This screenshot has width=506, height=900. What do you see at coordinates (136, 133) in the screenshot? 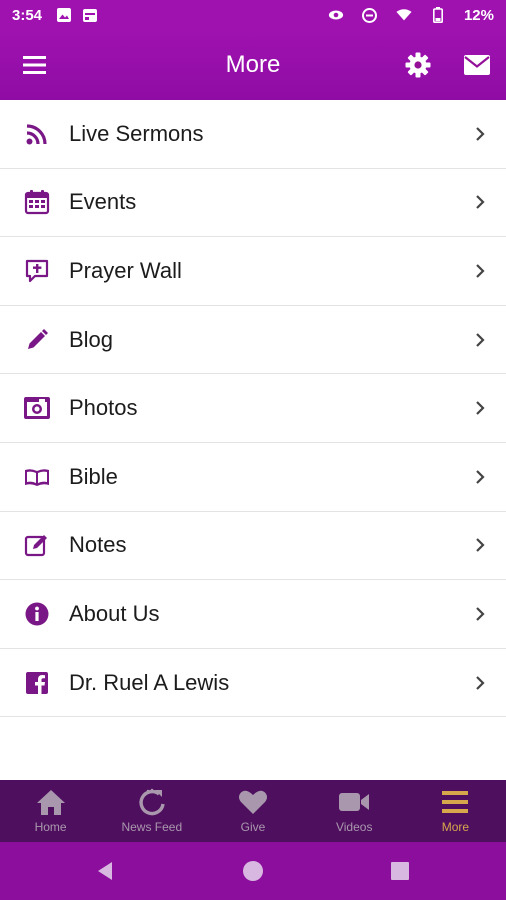
I see `menu-item-label: Live Sermons` at bounding box center [136, 133].